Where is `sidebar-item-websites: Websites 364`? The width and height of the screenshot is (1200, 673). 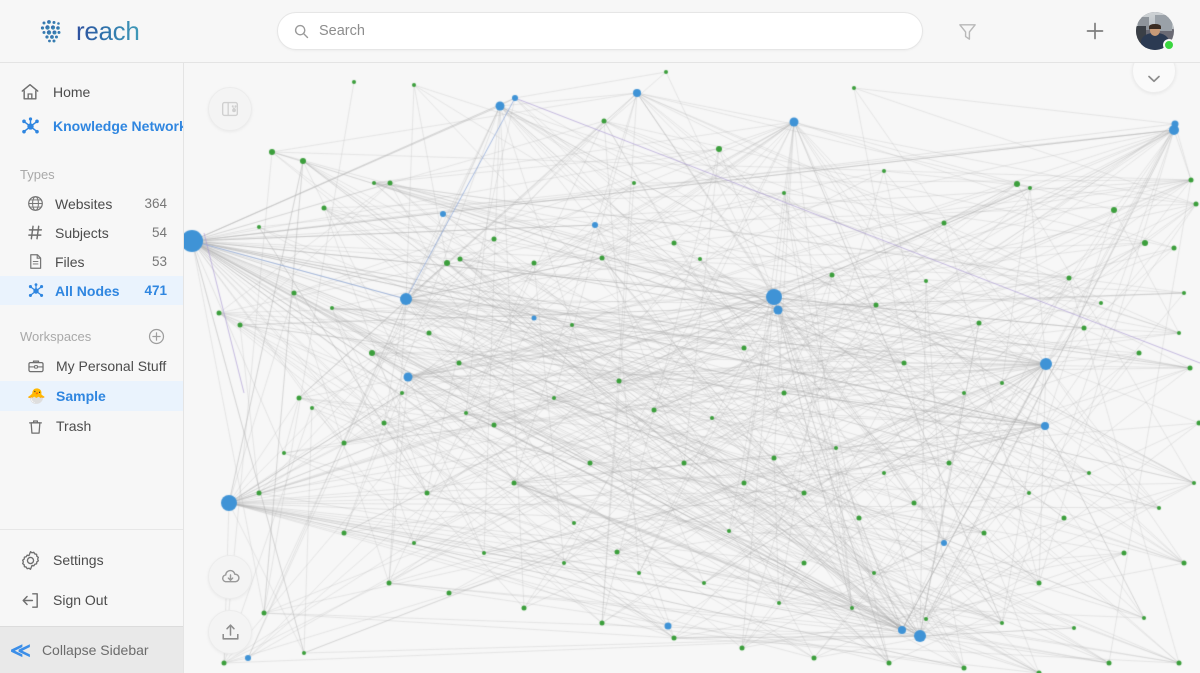
sidebar-item-websites: Websites 364 is located at coordinates (91, 203).